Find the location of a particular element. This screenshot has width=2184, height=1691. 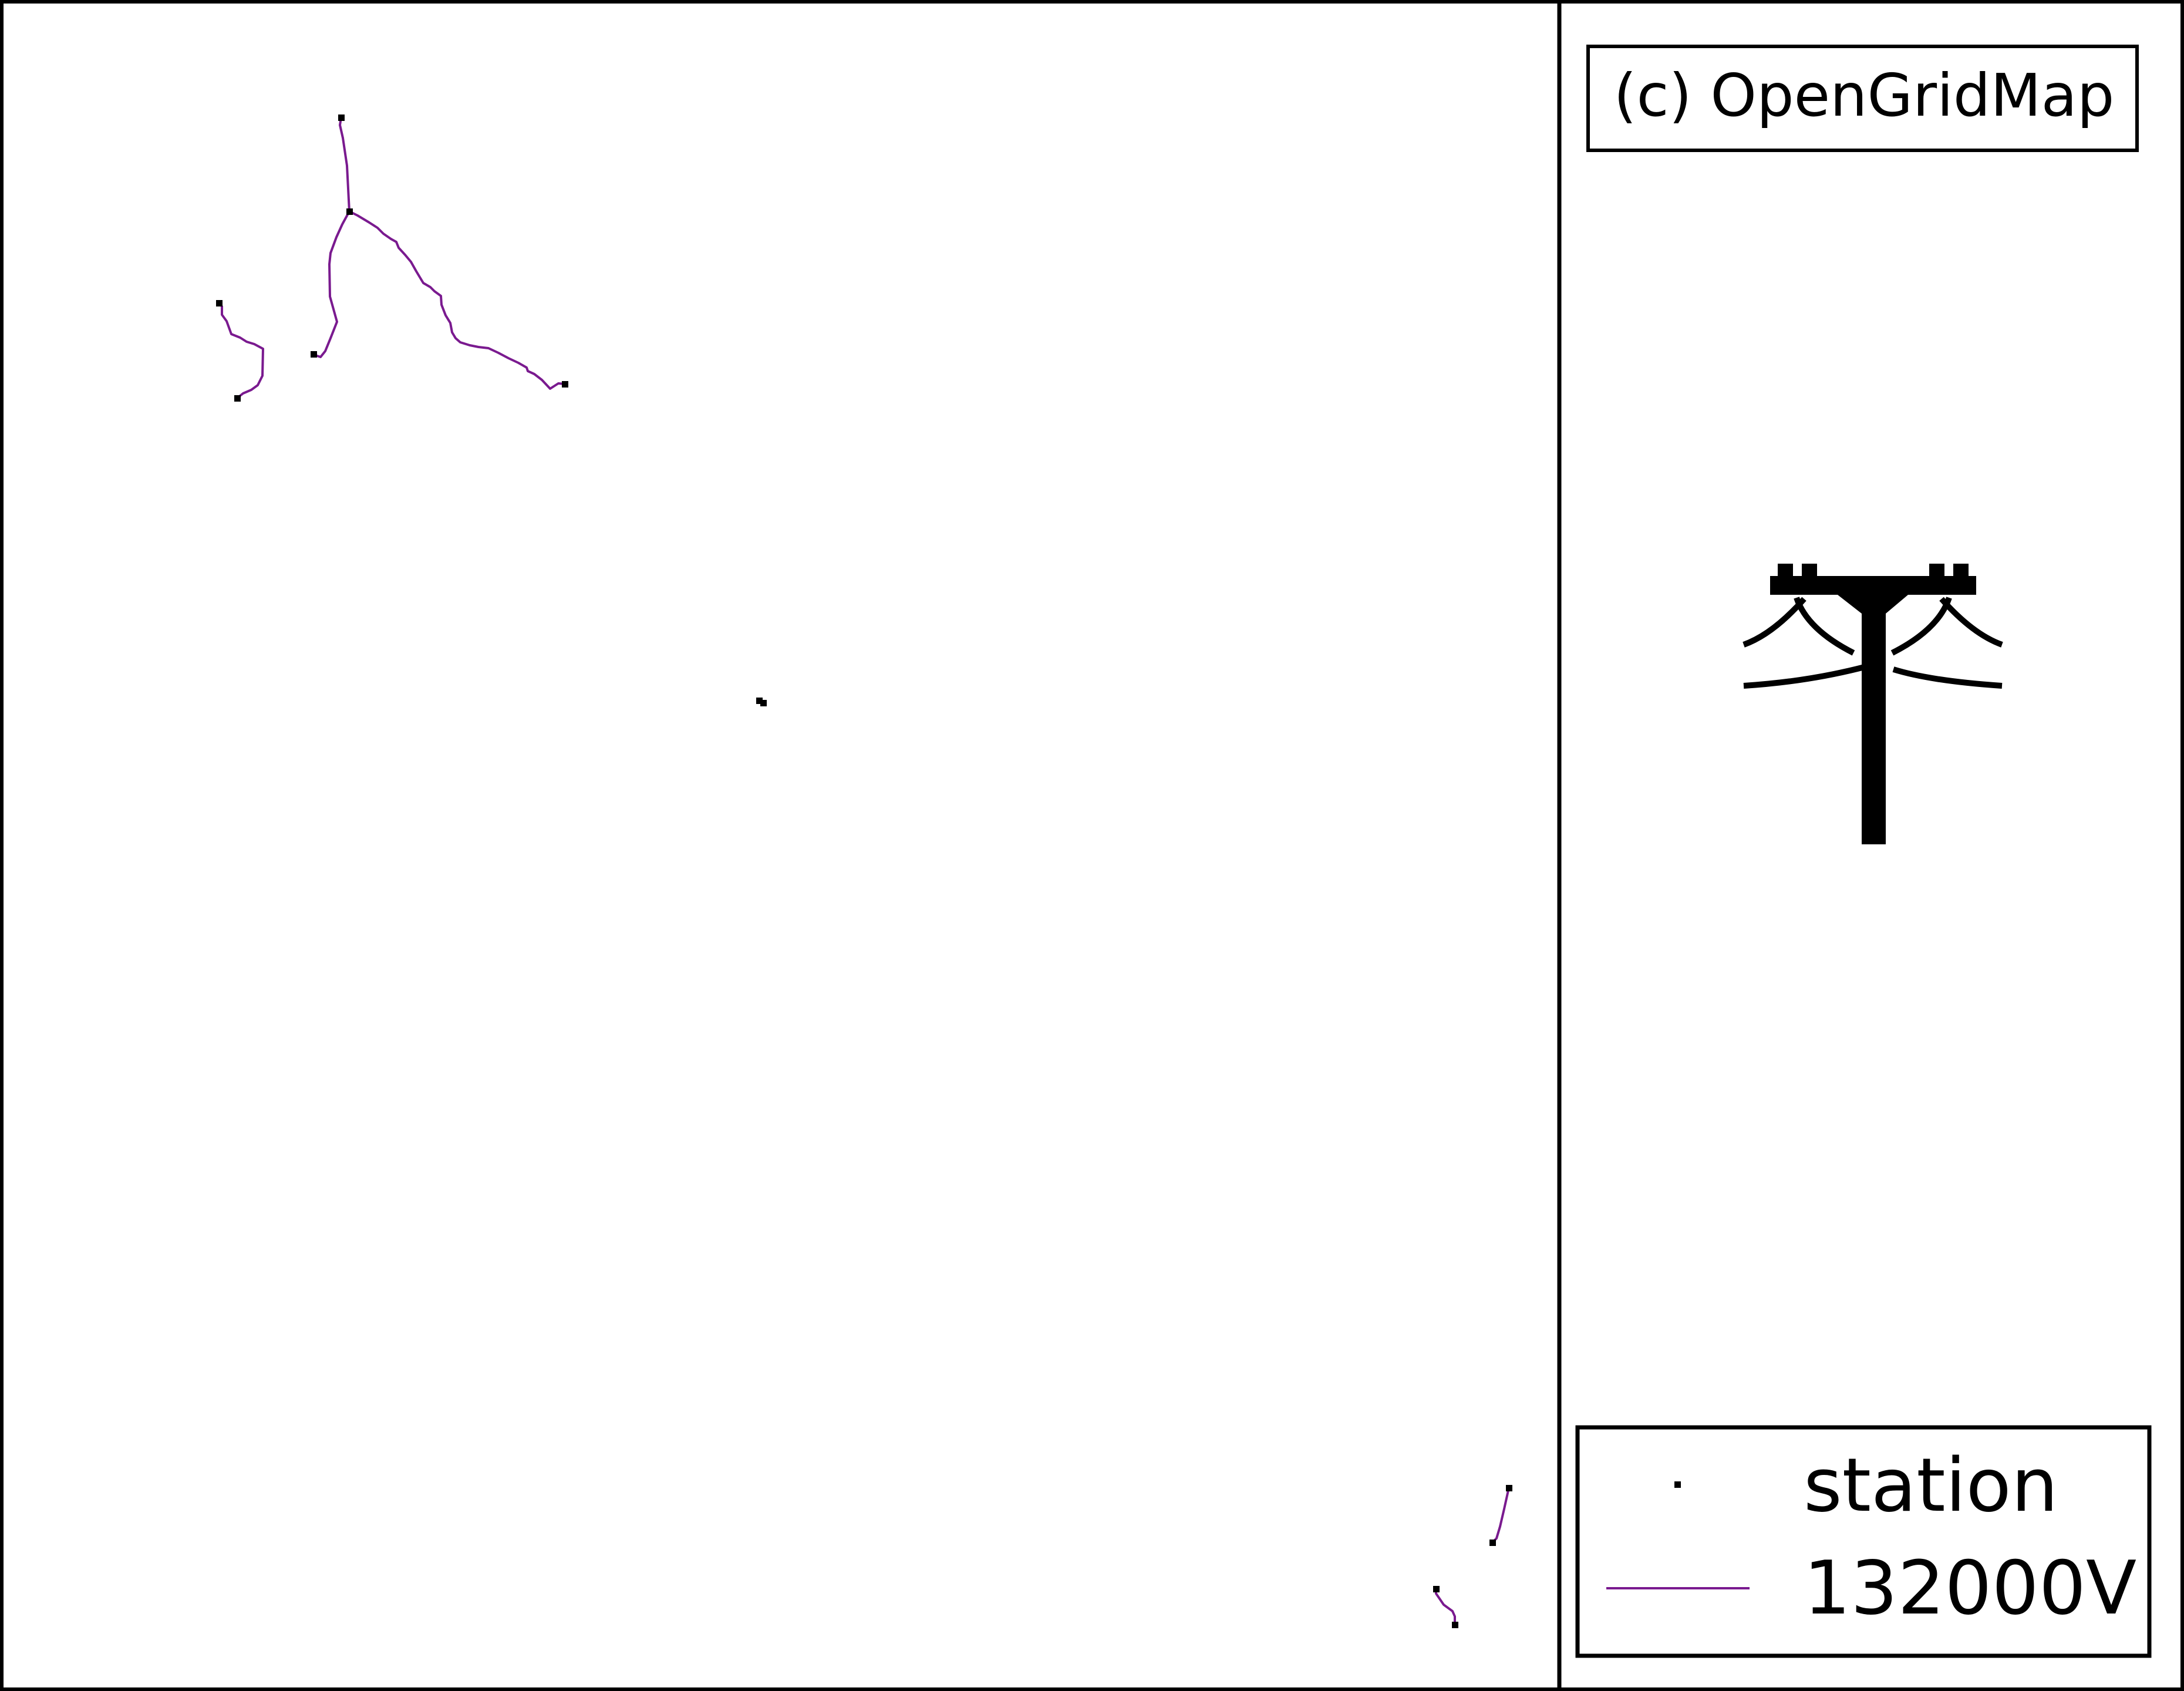

legend-station-marker is located at coordinates (1677, 1484).